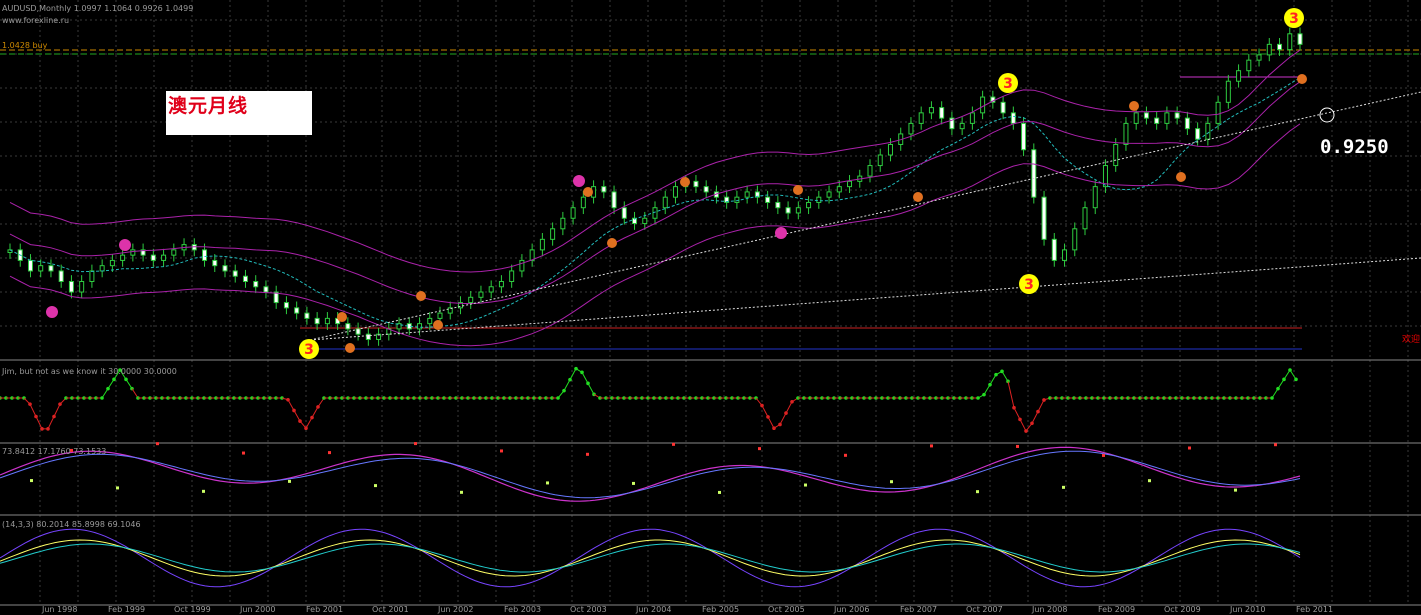  Describe the element at coordinates (1315, 609) in the screenshot. I see `x-tick-label: Feb 2011` at that location.